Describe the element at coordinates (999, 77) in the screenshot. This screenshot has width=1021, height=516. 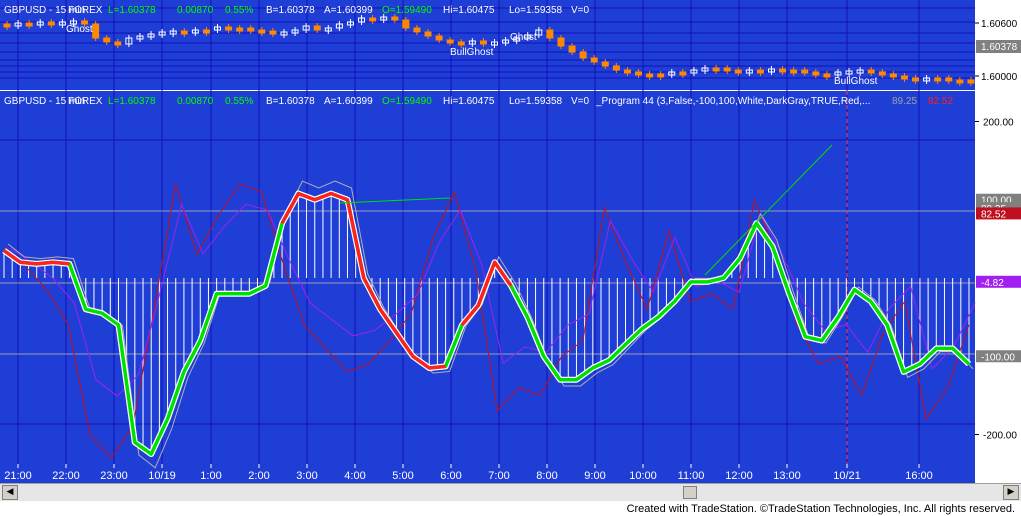
I see `price-axis-label: 1.60000` at that location.